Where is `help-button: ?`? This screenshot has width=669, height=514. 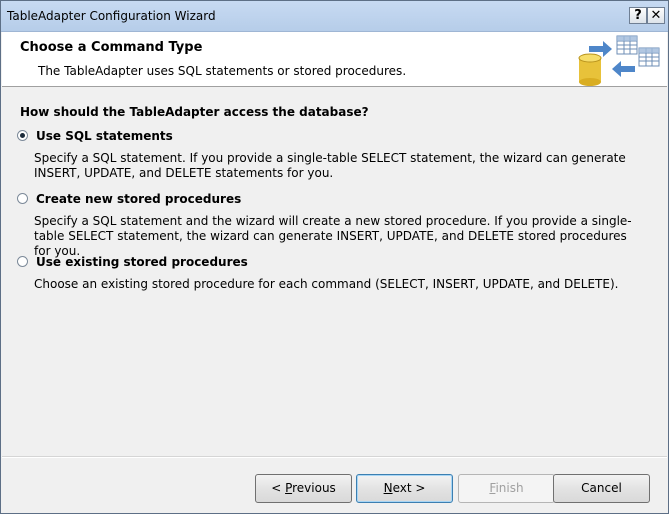
help-button: ? is located at coordinates (638, 15).